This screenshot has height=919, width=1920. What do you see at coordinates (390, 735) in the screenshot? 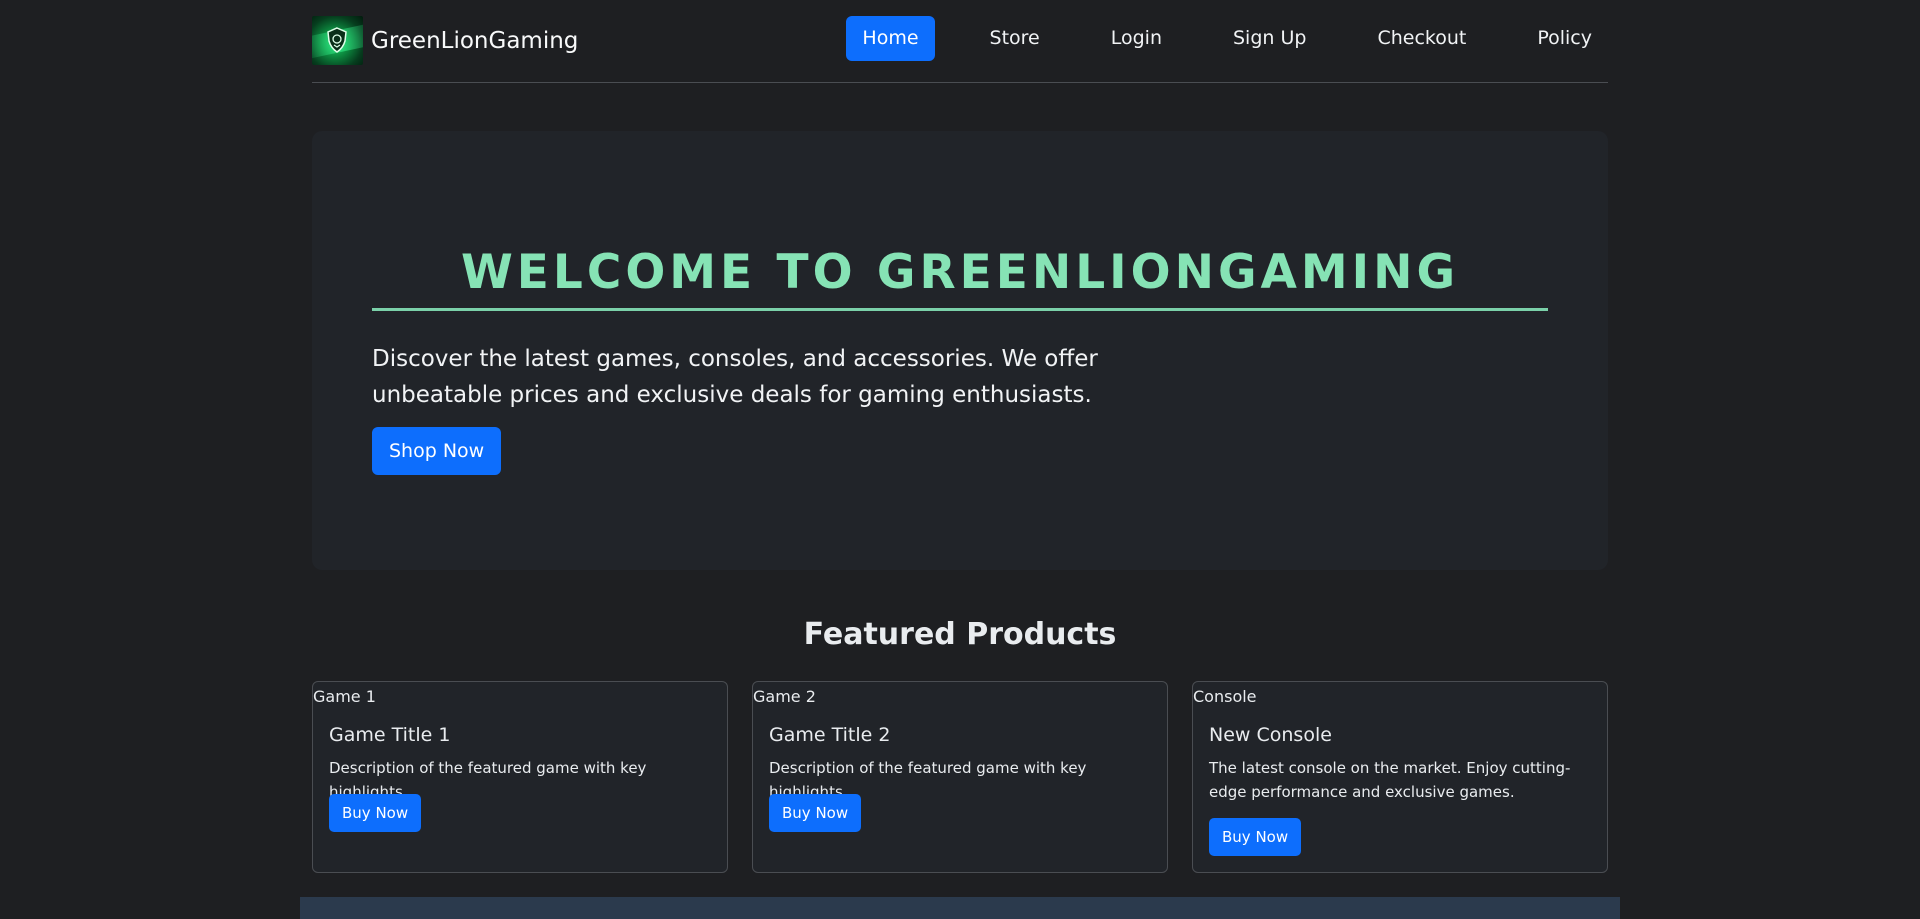
I see `product-title: Game Title 1` at bounding box center [390, 735].